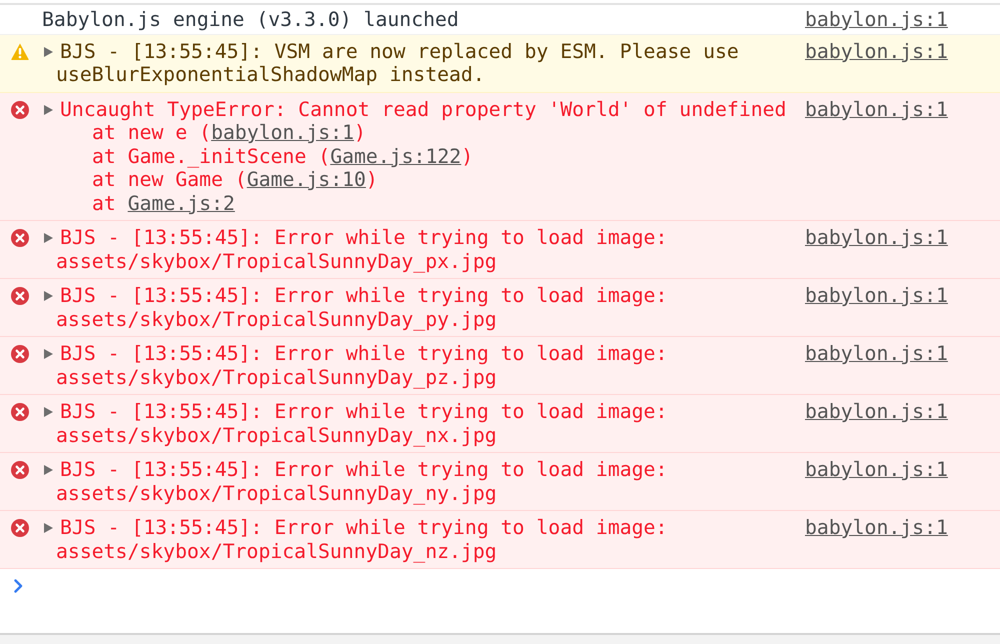  I want to click on message-text: Uncaught TypeError: Cannot read property 'World' of undefined, so click(423, 109).